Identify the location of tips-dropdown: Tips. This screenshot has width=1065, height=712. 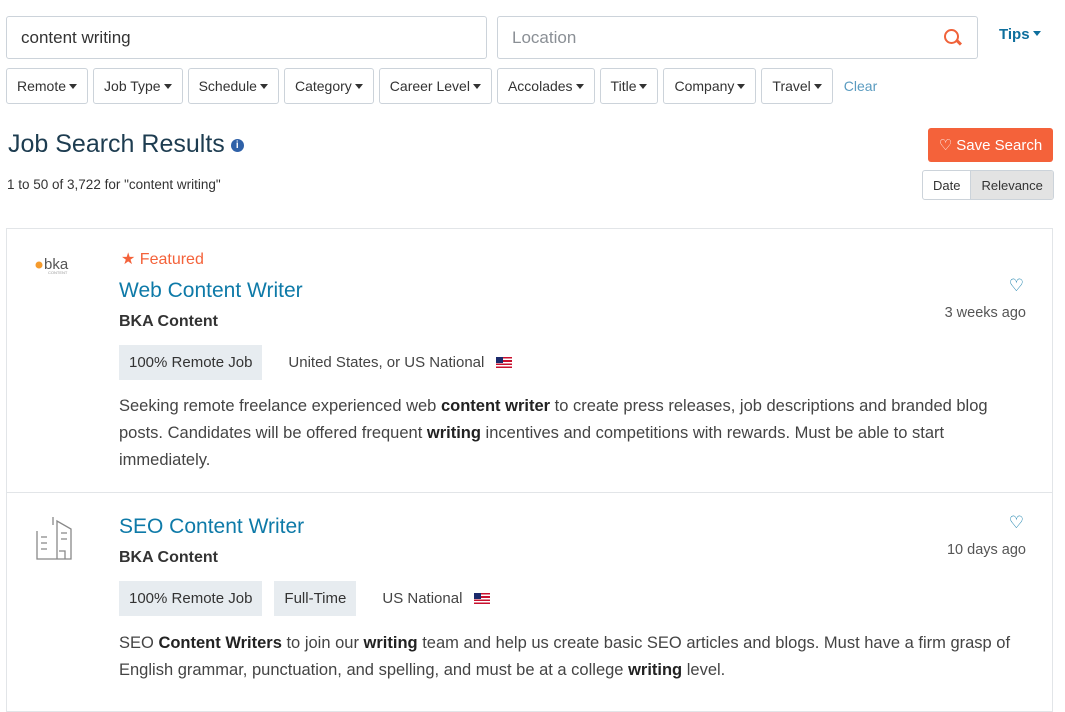
(1020, 34).